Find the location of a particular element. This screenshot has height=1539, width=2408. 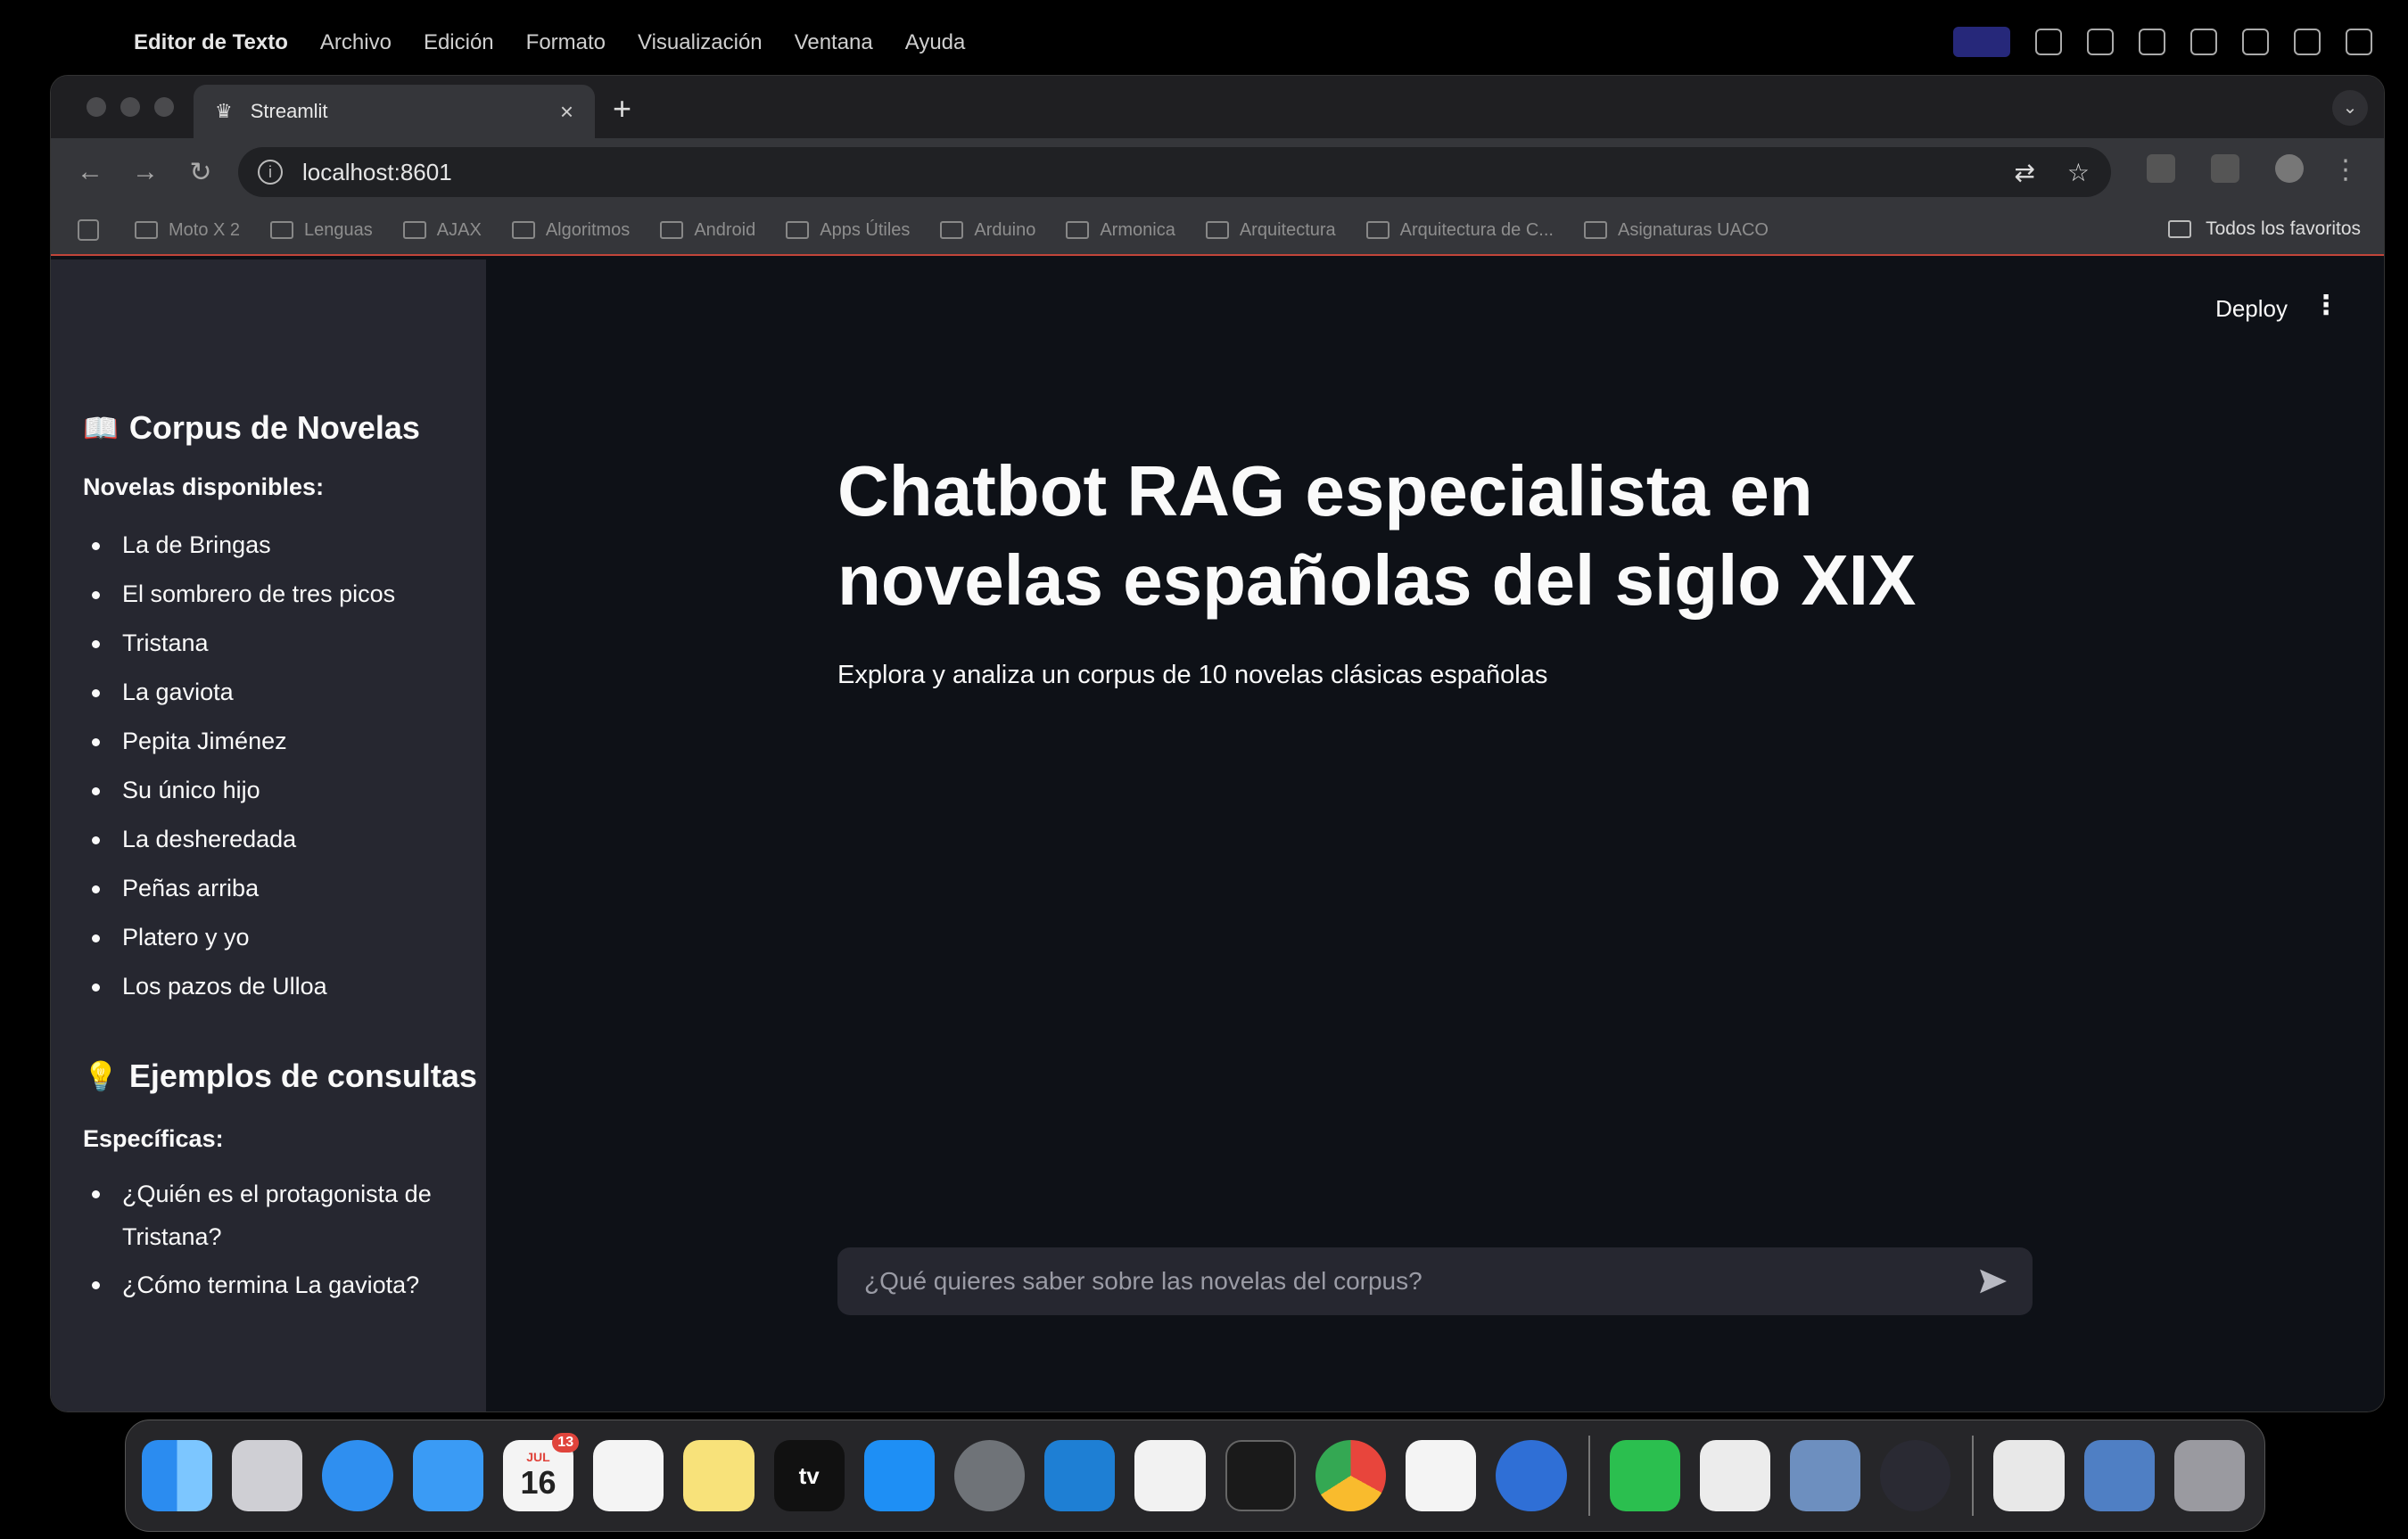

safari-icon is located at coordinates (357, 1476).